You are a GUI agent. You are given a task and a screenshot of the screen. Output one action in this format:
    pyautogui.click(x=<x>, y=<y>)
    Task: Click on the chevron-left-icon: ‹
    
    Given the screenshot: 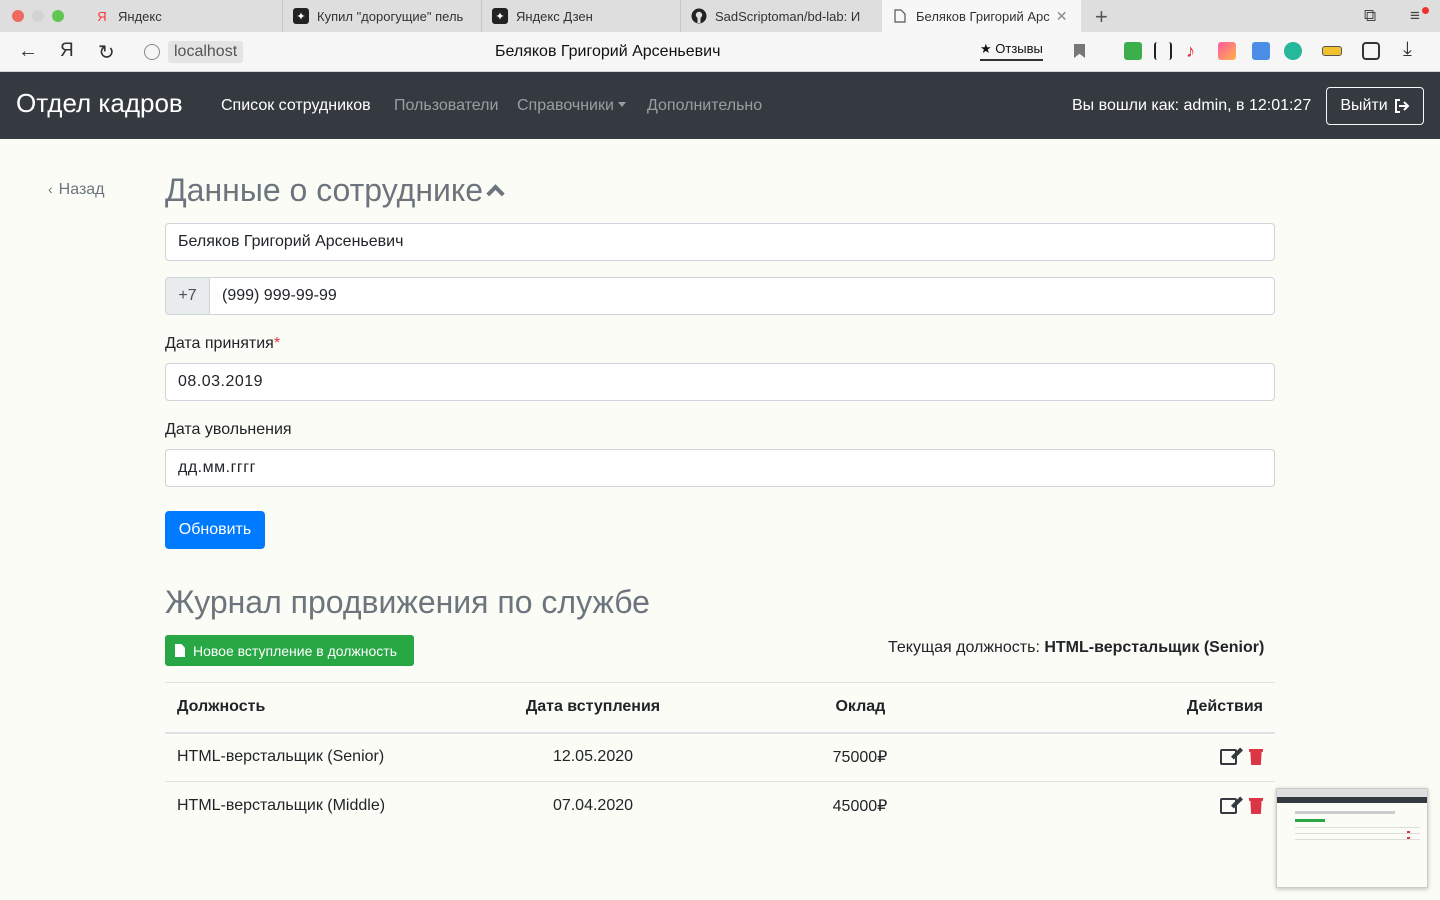 What is the action you would take?
    pyautogui.click(x=50, y=189)
    